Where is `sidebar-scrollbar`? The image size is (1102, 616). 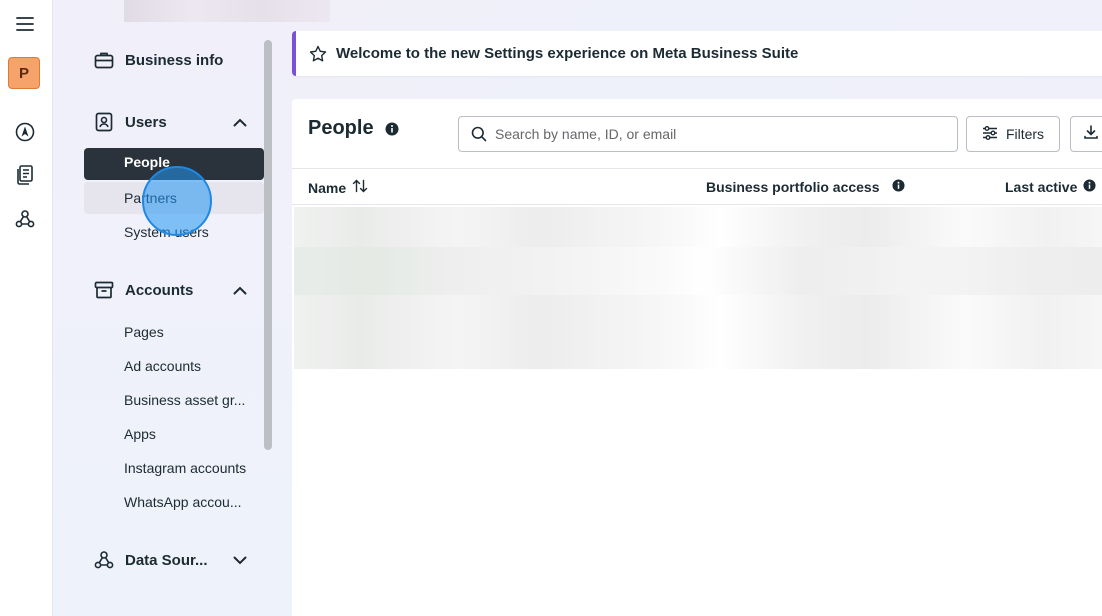 sidebar-scrollbar is located at coordinates (268, 245).